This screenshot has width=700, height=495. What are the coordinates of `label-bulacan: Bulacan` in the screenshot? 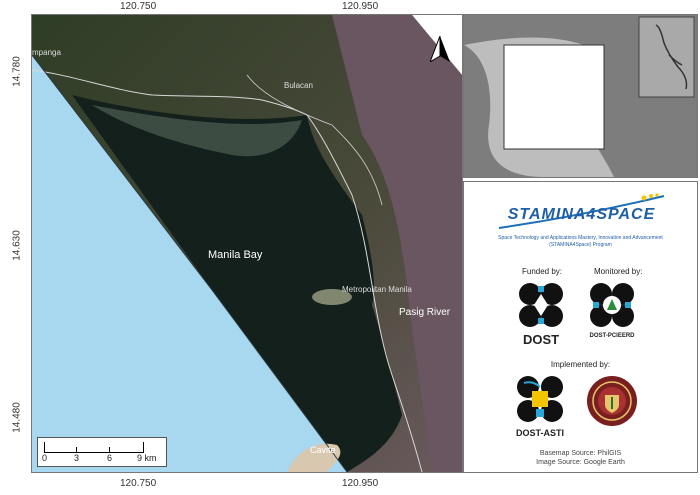 It's located at (298, 85).